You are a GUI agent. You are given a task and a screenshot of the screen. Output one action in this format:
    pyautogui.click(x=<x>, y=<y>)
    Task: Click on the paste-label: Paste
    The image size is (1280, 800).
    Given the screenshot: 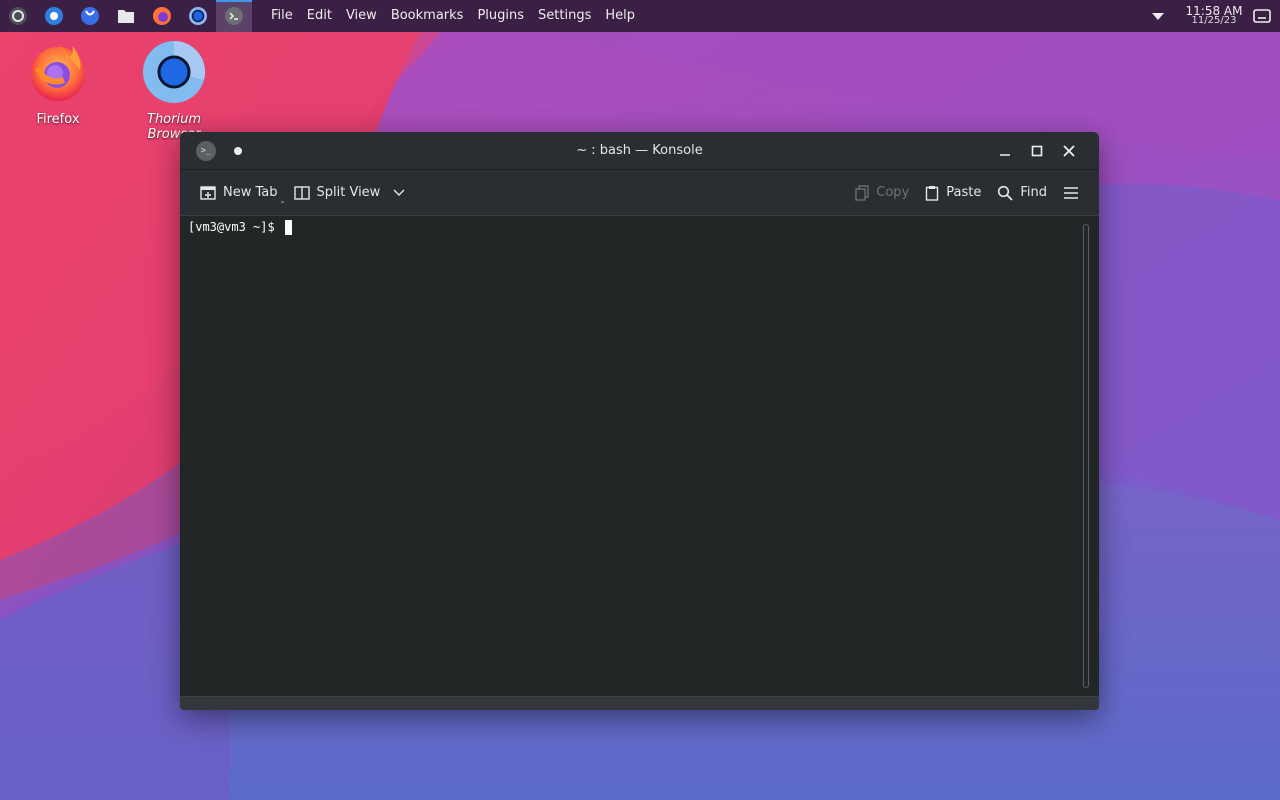 What is the action you would take?
    pyautogui.click(x=964, y=192)
    